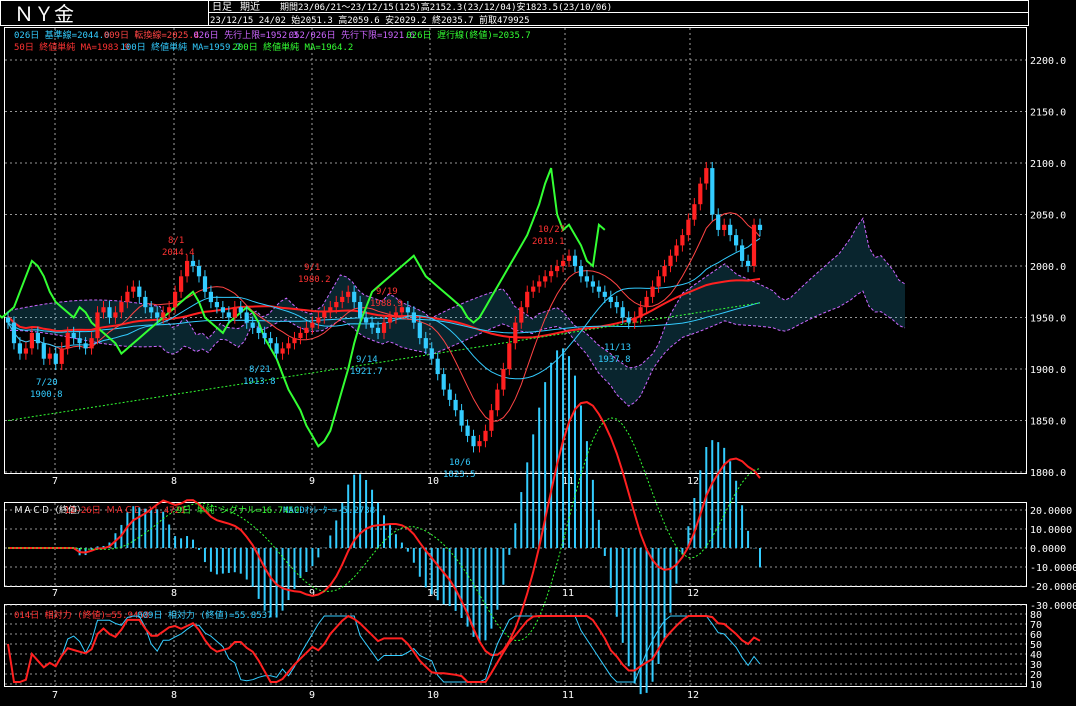 This screenshot has width=1076, height=706. Describe the element at coordinates (568, 695) in the screenshot. I see `x-tick-label: 11` at that location.